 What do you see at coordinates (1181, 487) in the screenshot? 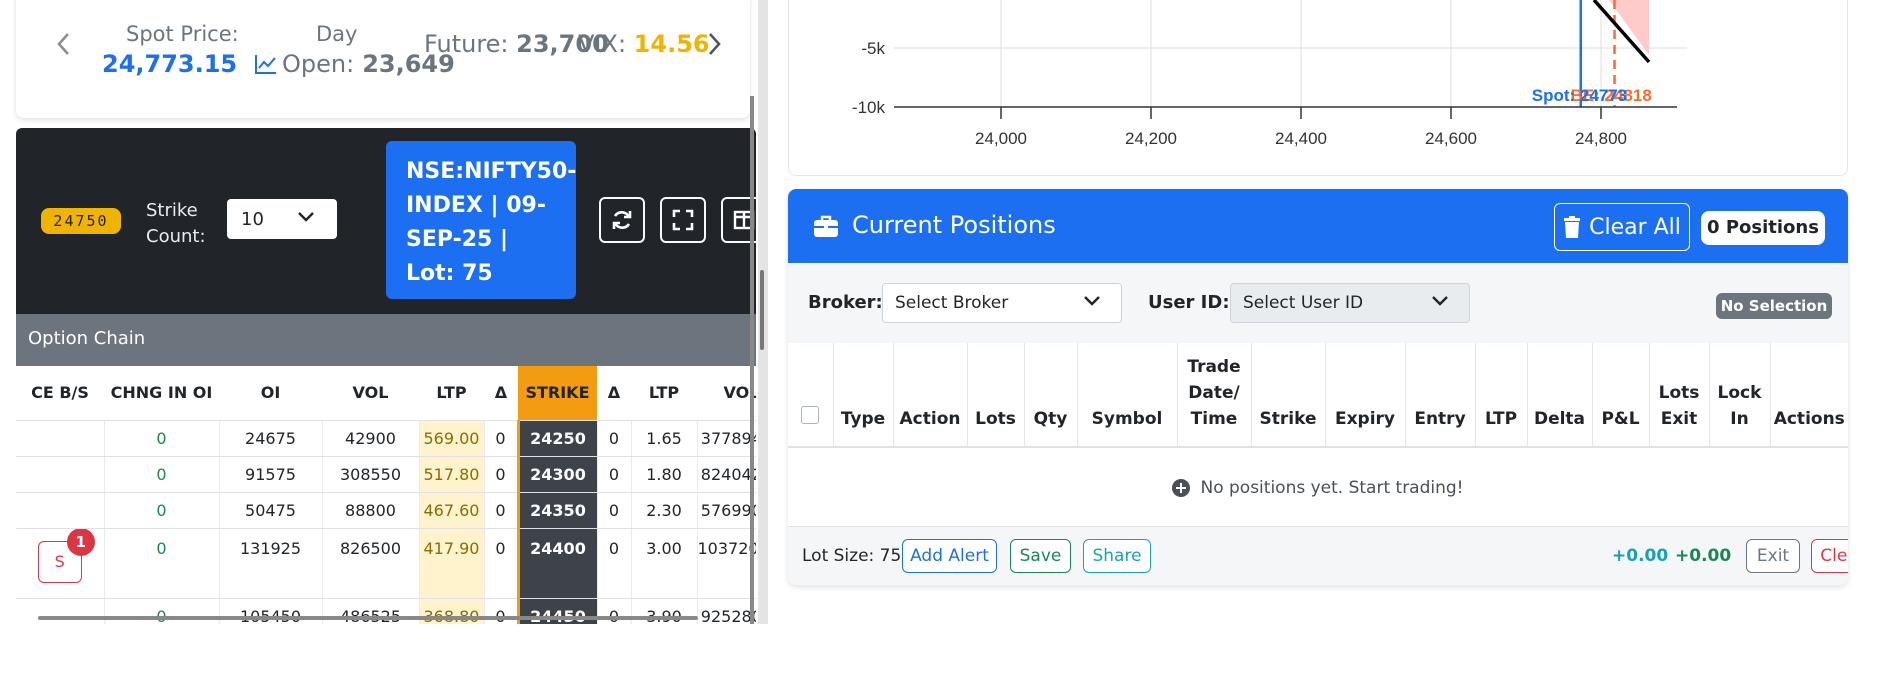
I see `plus-circle-icon` at bounding box center [1181, 487].